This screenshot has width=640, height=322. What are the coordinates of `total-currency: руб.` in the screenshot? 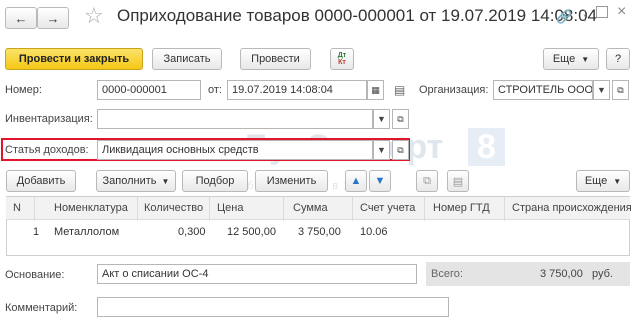 It's located at (602, 274).